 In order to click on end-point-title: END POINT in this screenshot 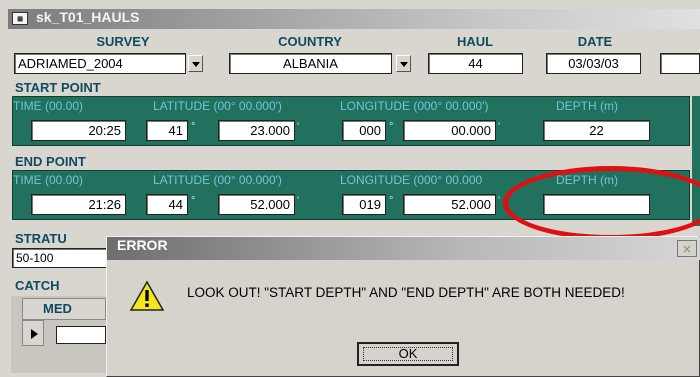, I will do `click(50, 161)`.